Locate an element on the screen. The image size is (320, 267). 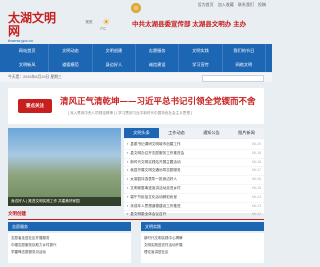
set-homepage-link: 设为首页 is located at coordinates (206, 4).